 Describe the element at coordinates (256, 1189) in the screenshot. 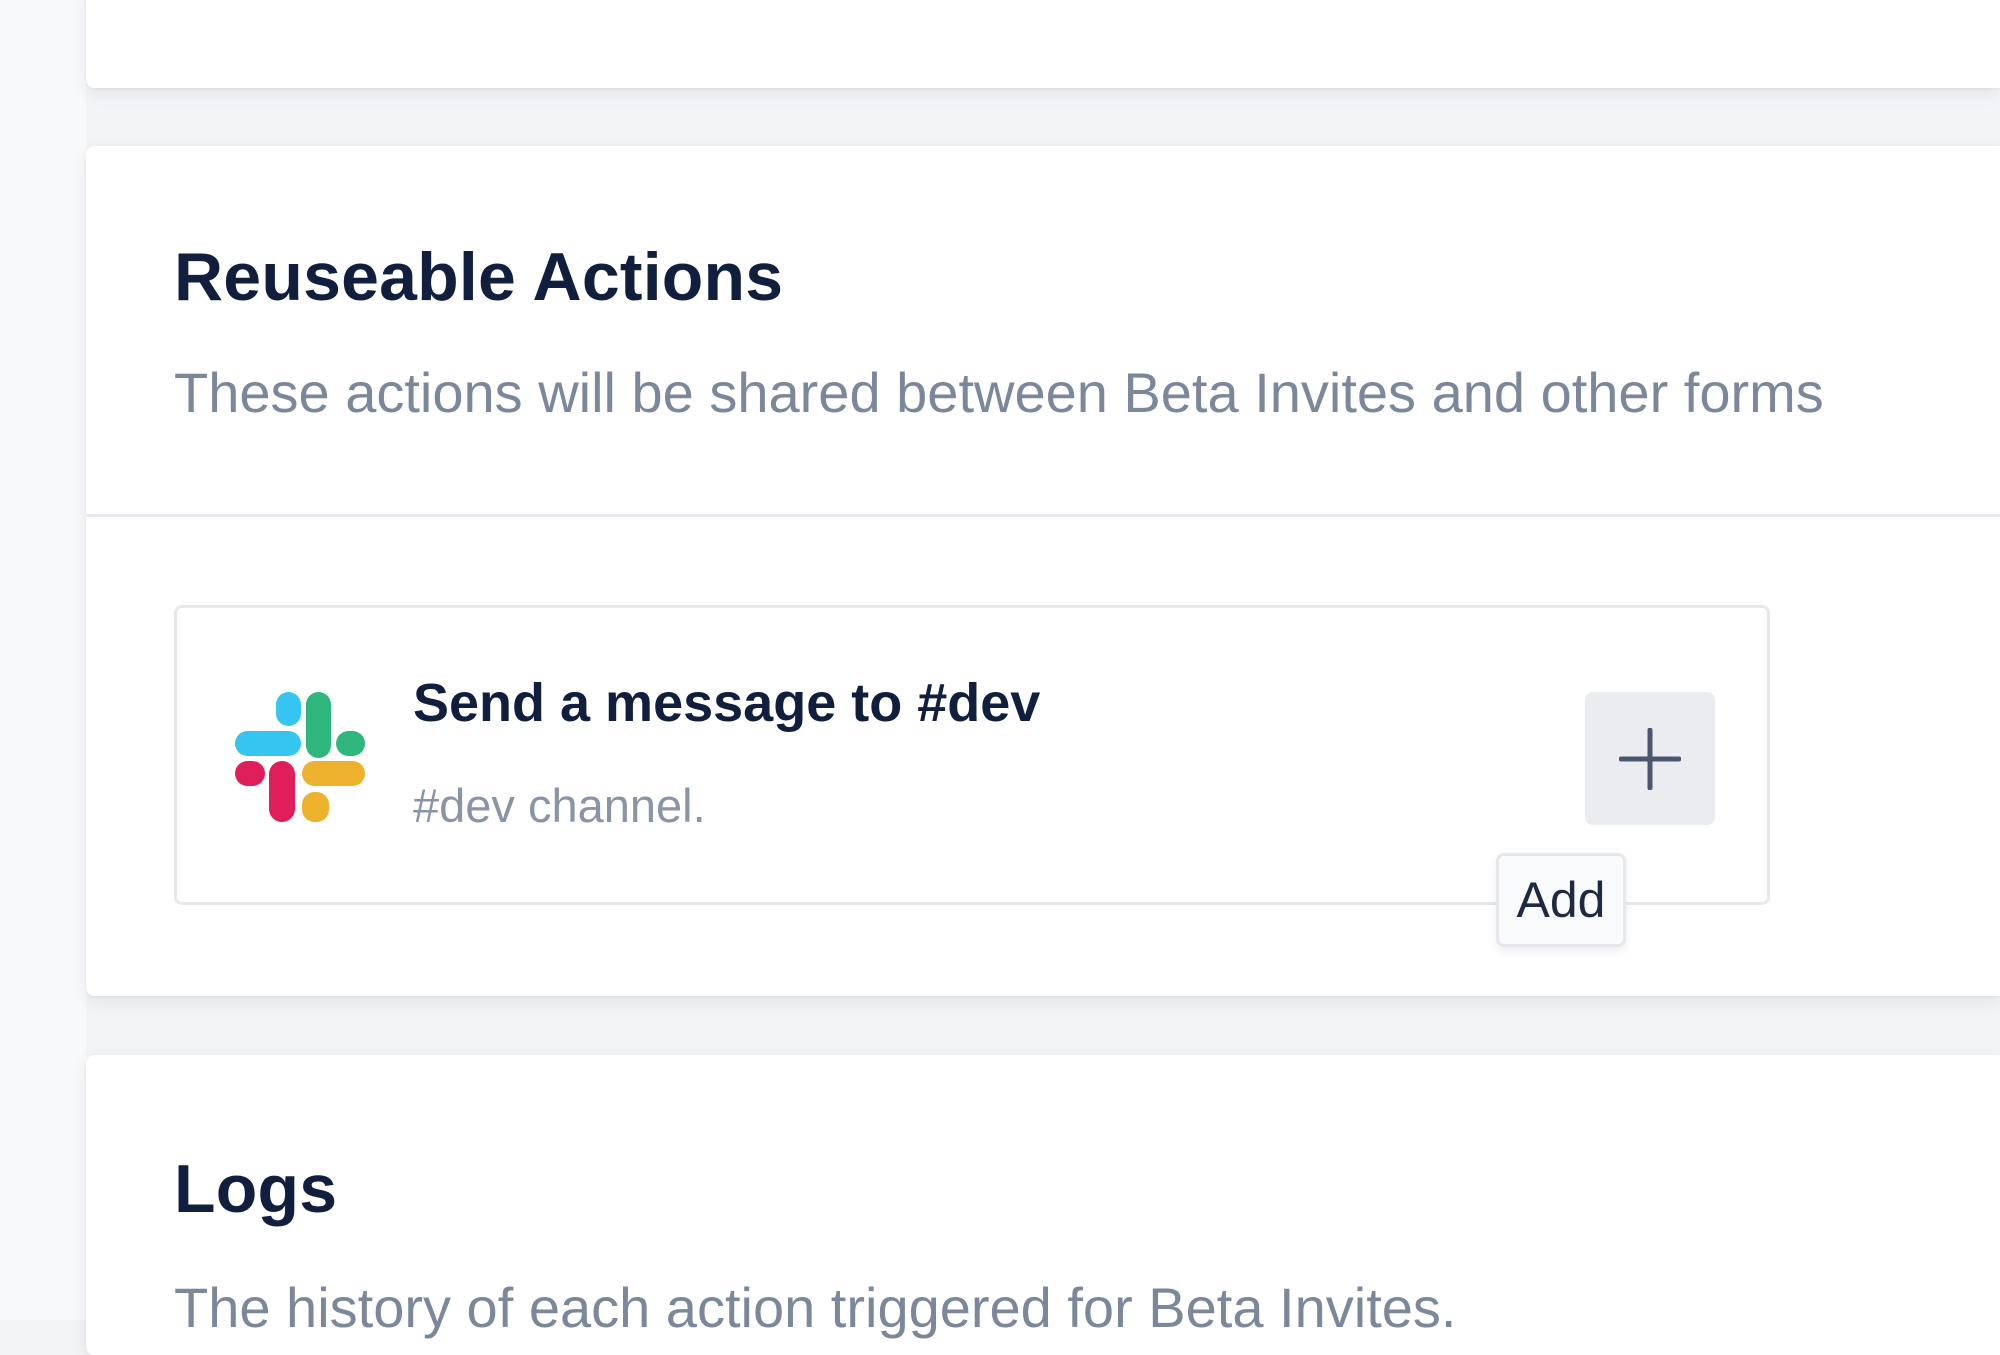

I see `logs-title: Logs` at that location.